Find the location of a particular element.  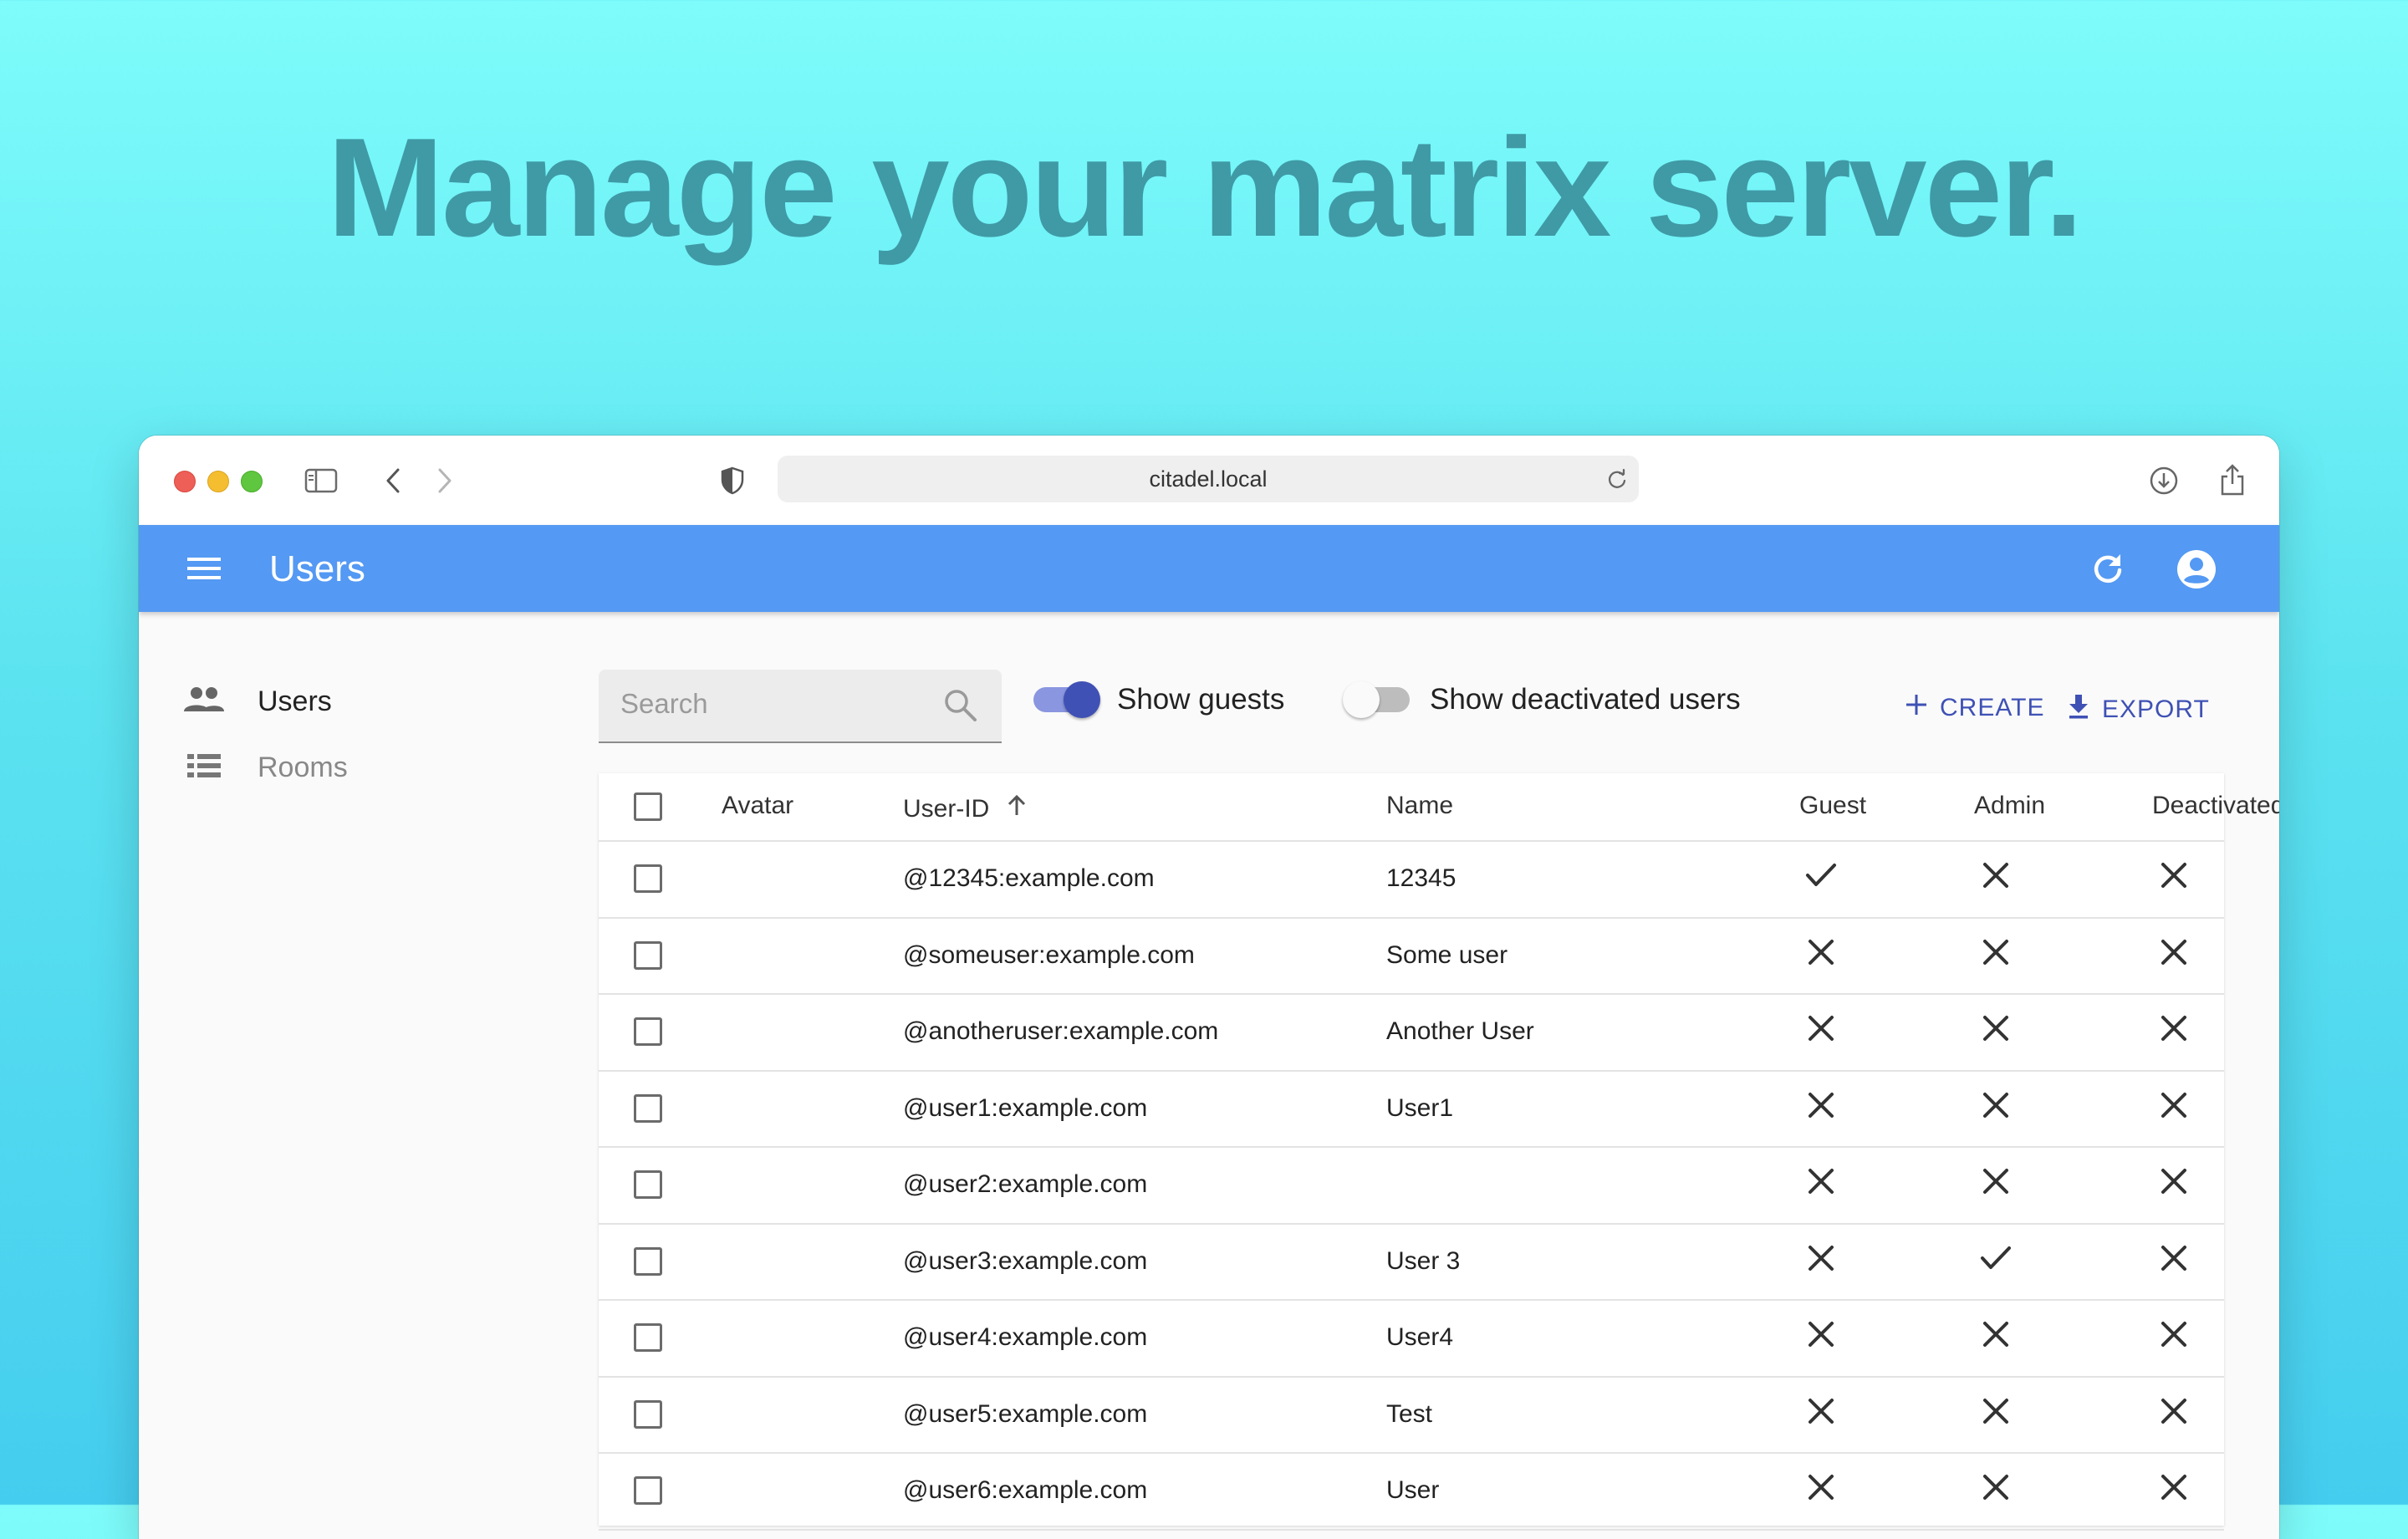

table-row: @someuser:example.com Some user is located at coordinates (1412, 956).